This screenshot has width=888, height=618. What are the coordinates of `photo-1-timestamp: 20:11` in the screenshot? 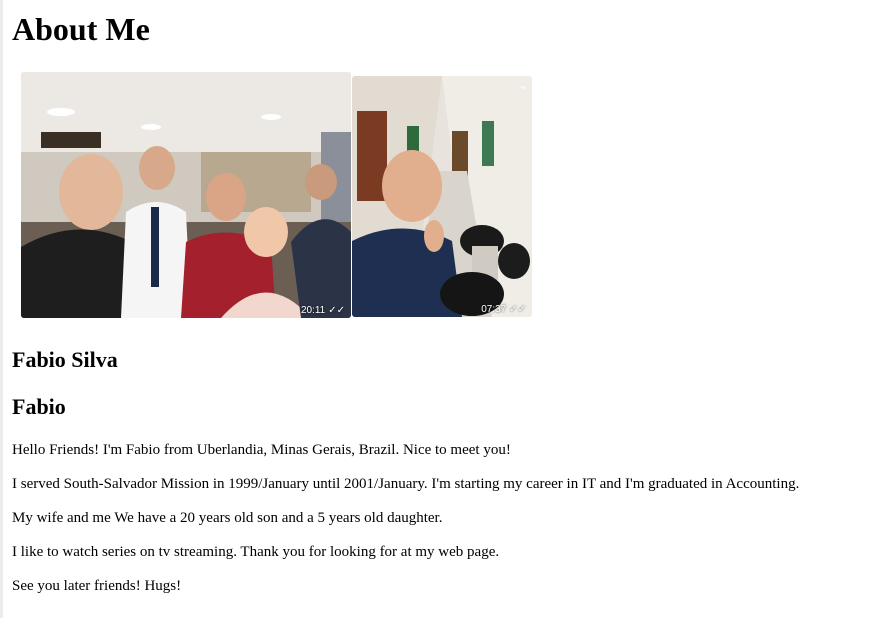 It's located at (313, 310).